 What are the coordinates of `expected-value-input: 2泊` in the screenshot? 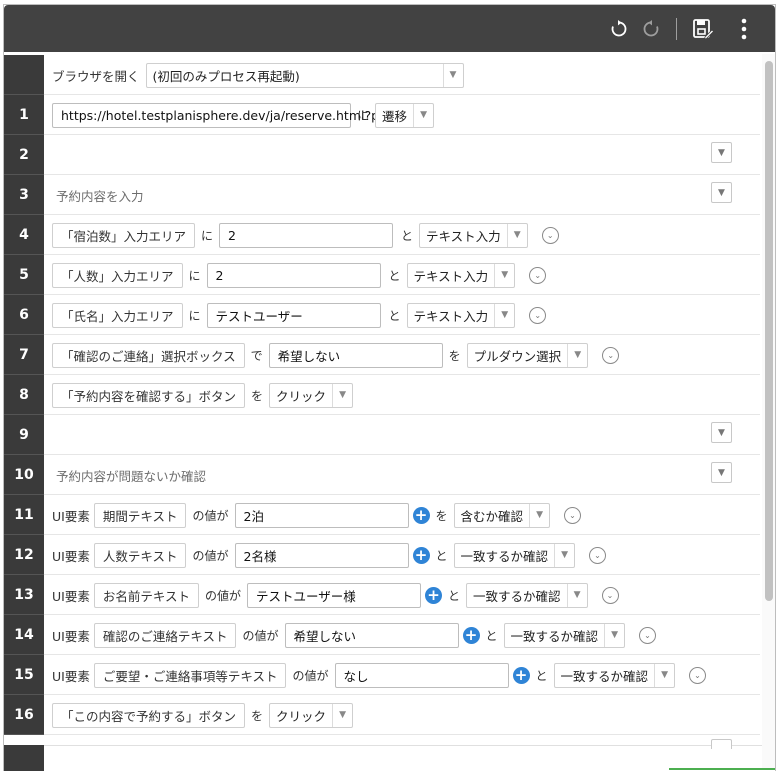 It's located at (321, 515).